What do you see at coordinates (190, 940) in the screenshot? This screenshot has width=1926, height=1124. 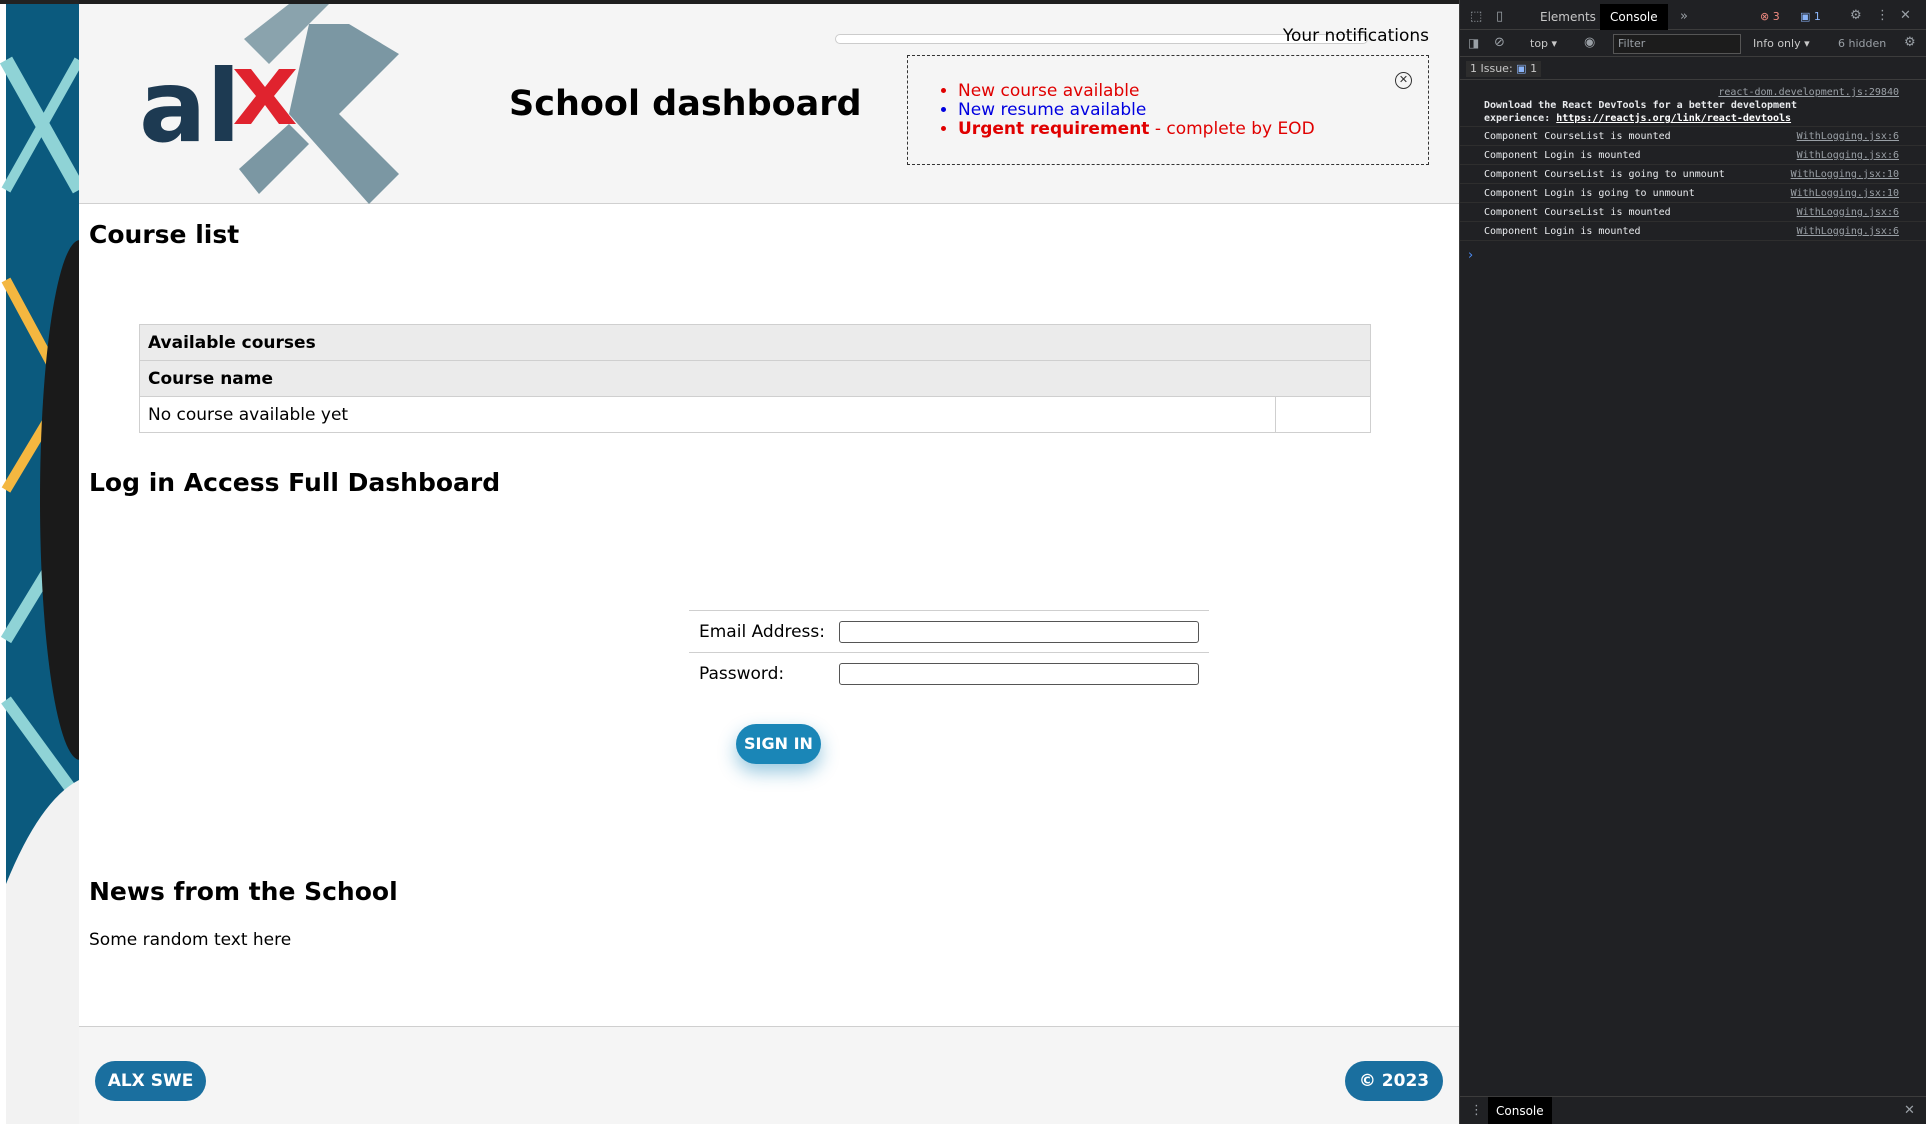 I see `news-text: Some random text here` at bounding box center [190, 940].